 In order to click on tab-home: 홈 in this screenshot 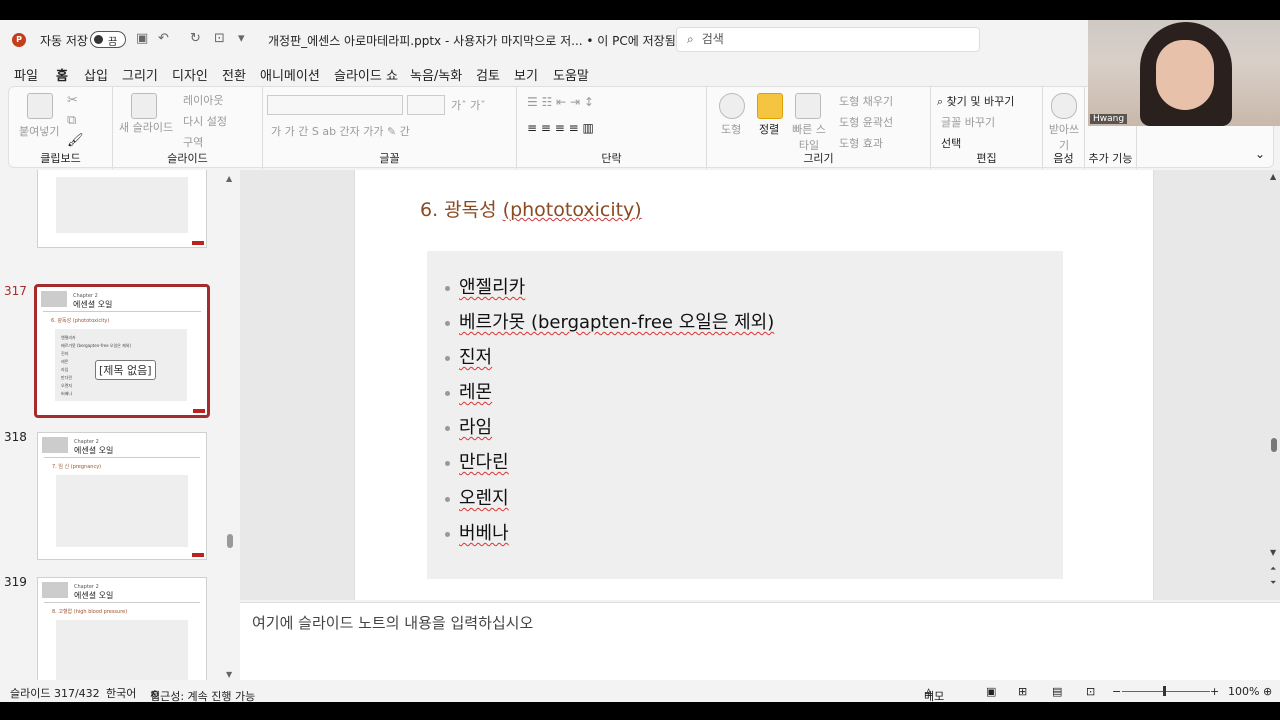, I will do `click(62, 76)`.